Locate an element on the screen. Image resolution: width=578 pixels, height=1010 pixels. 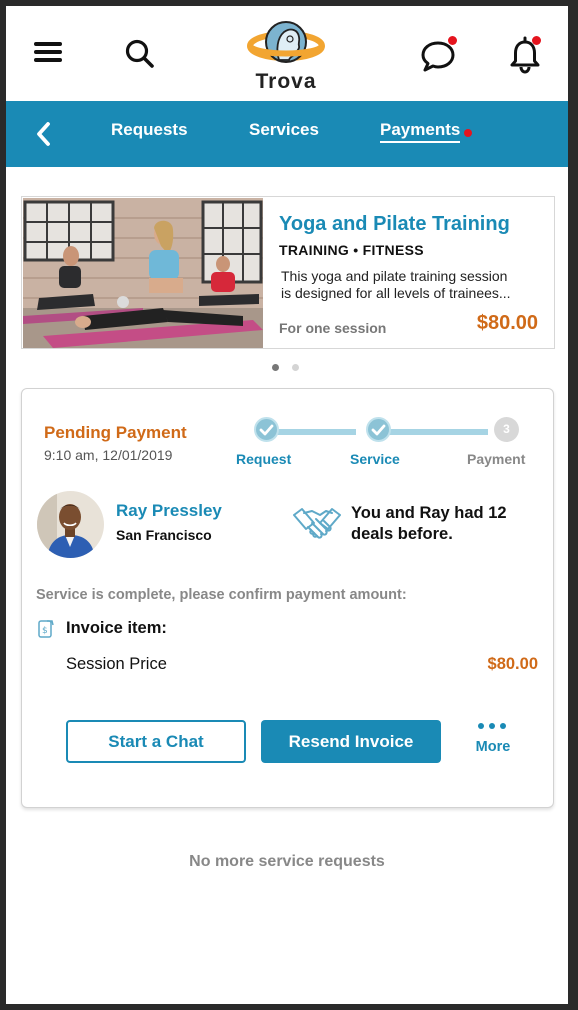
person-location: San Francisco is located at coordinates (164, 535).